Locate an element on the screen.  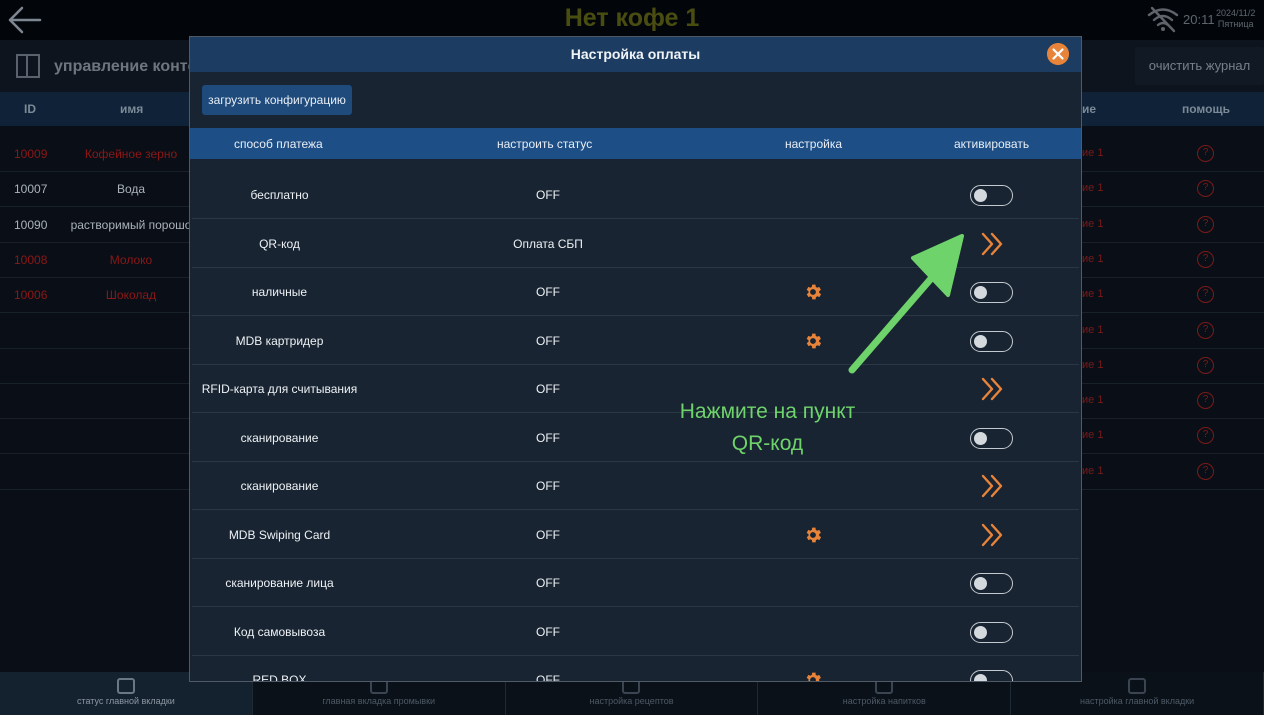
bg-row-name: Кофейное зерно is located at coordinates (131, 154).